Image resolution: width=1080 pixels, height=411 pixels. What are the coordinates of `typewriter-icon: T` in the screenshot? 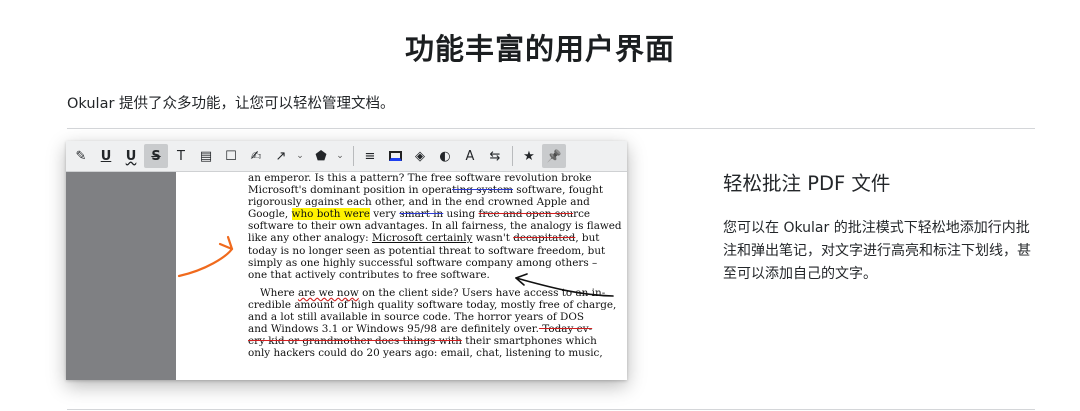 It's located at (181, 156).